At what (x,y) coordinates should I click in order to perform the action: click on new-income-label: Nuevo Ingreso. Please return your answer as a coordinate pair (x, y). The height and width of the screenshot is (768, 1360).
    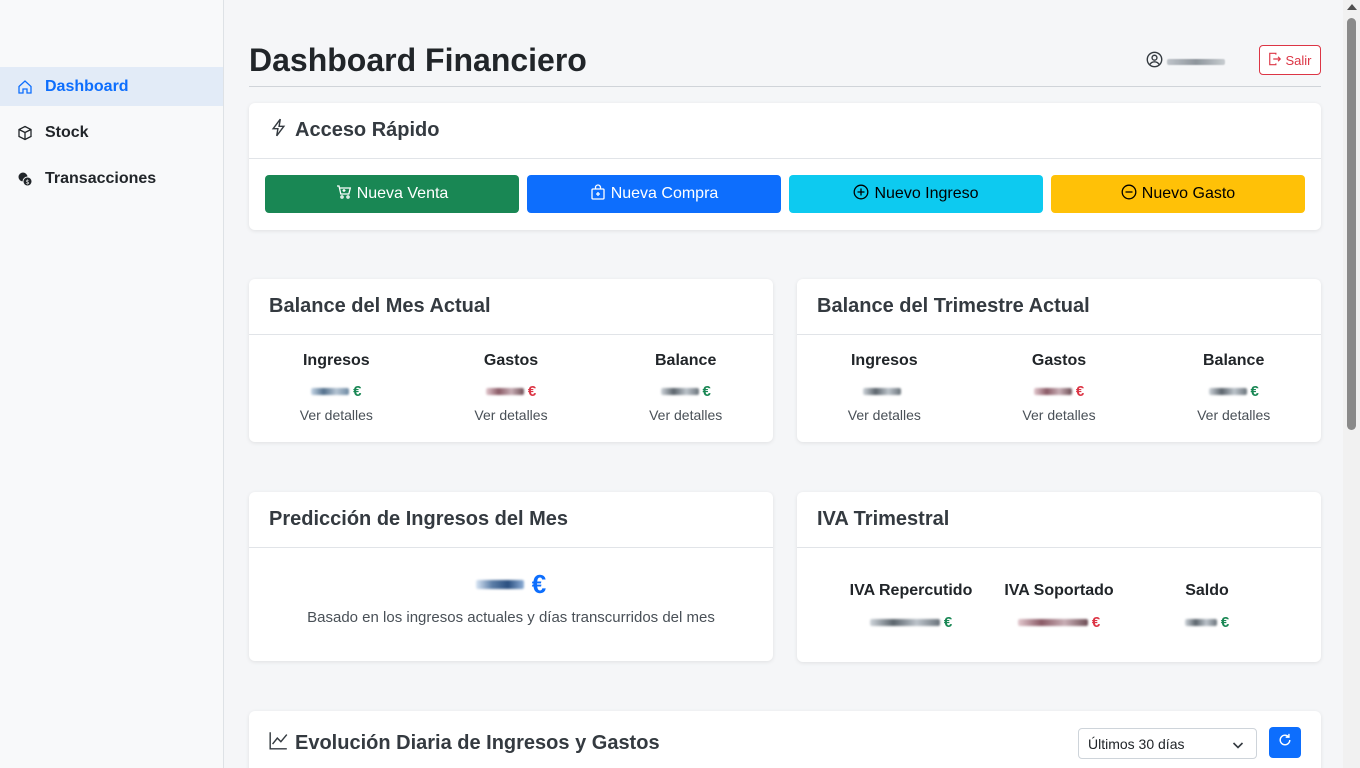
    Looking at the image, I should click on (926, 193).